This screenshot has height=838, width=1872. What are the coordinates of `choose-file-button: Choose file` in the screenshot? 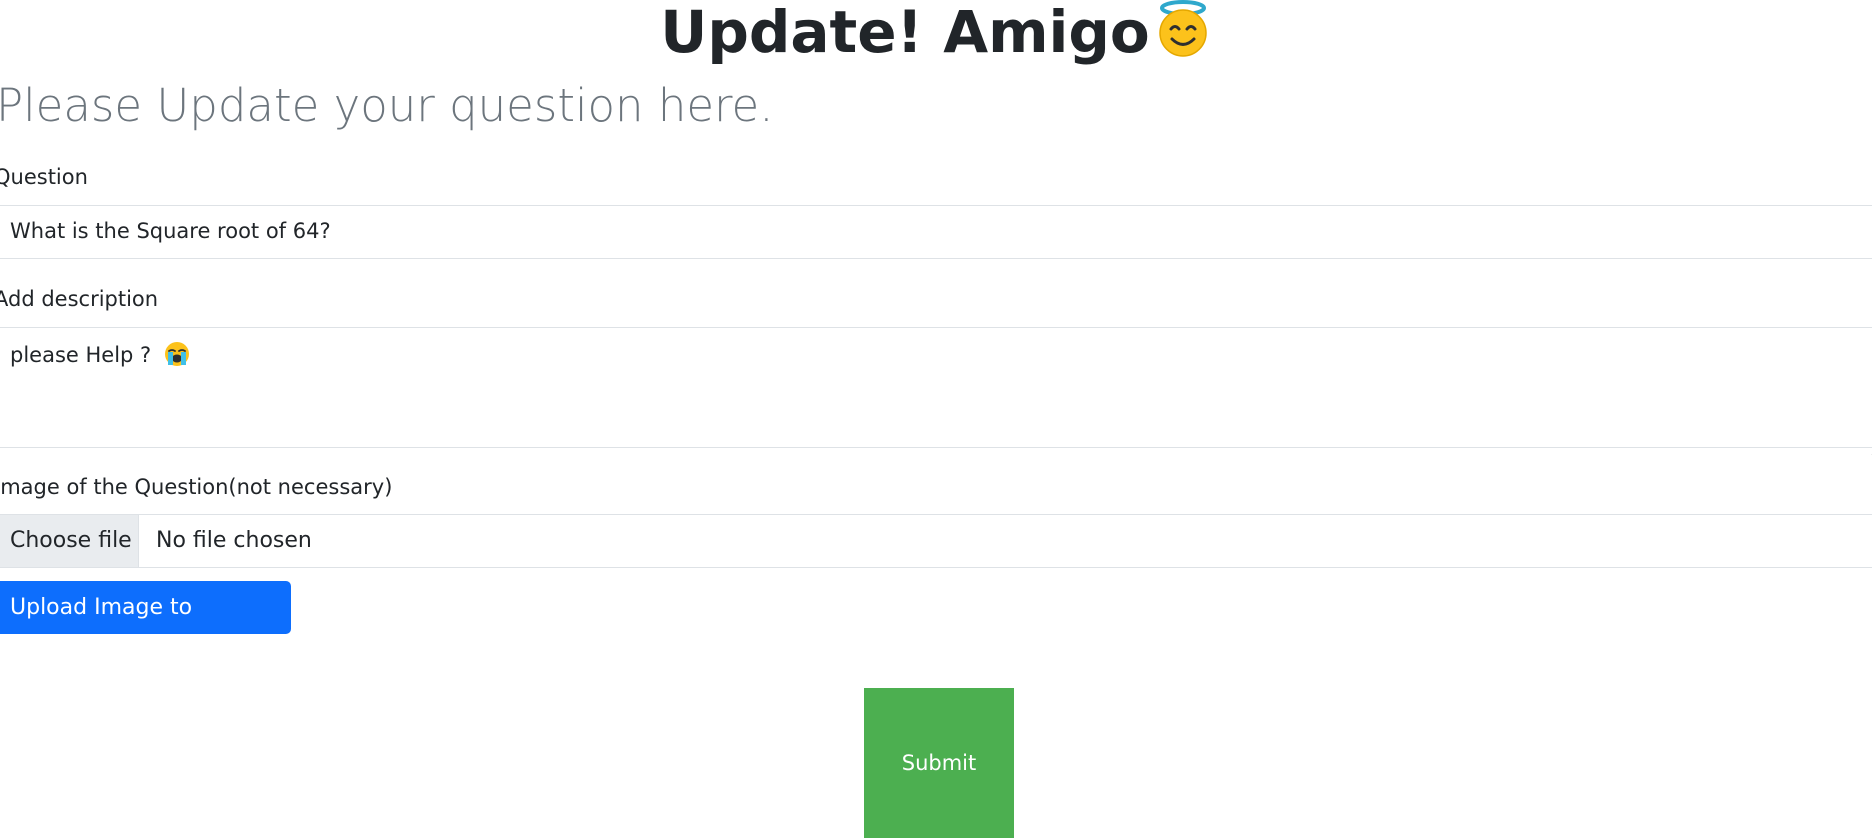 It's located at (69, 541).